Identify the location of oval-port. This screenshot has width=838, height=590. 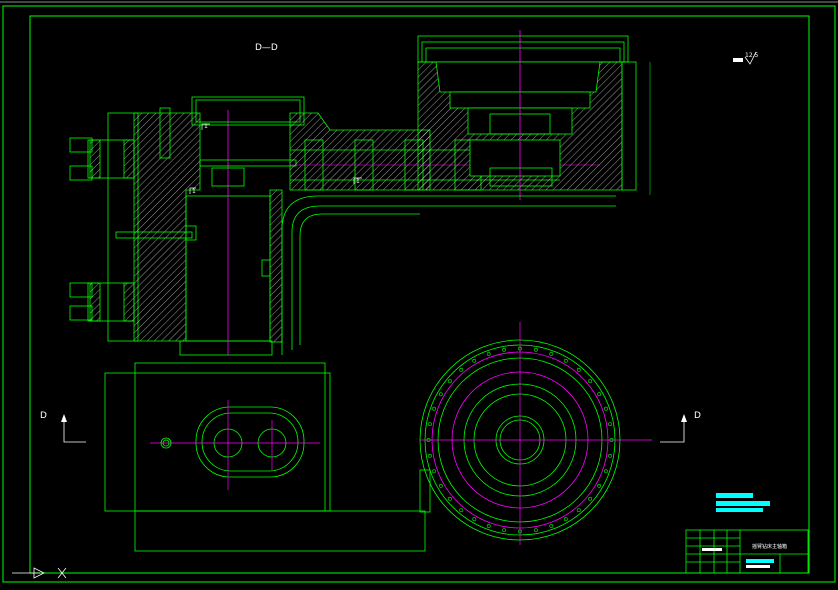
(235, 445).